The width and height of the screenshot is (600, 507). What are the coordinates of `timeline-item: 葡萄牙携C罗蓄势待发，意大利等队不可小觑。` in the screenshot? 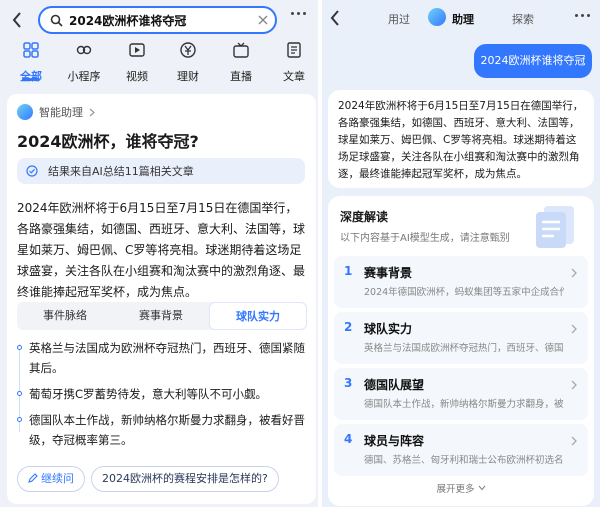 It's located at (163, 394).